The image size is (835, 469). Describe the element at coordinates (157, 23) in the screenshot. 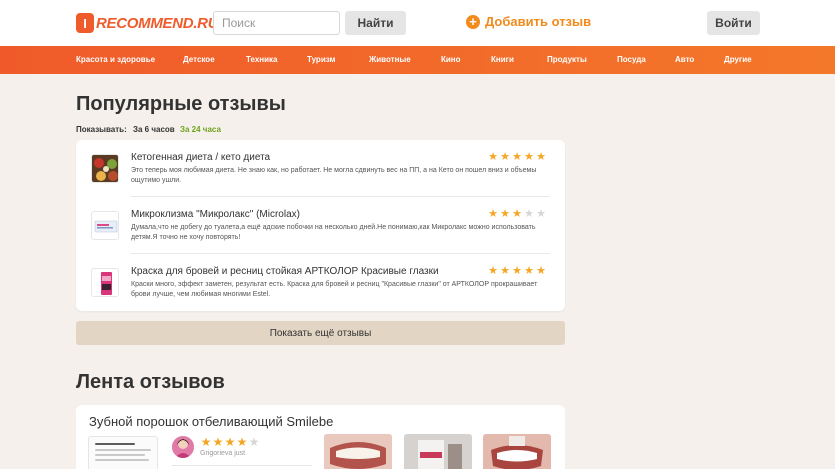

I see `logo-text: RECOMMEND.RU` at that location.